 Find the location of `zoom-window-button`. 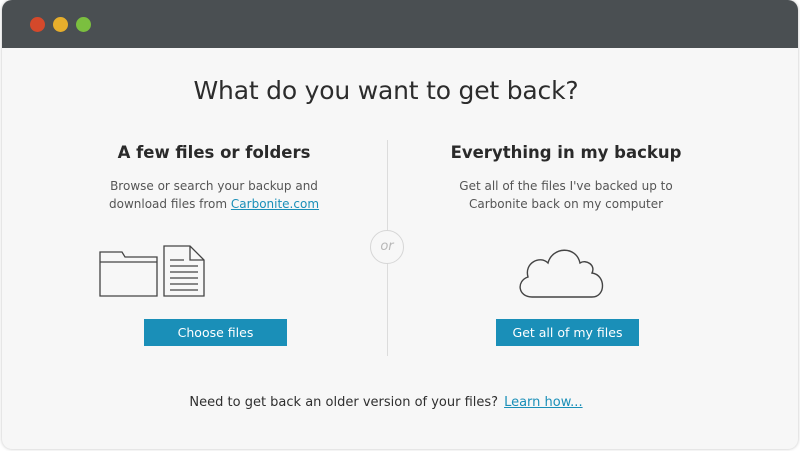

zoom-window-button is located at coordinates (83, 24).